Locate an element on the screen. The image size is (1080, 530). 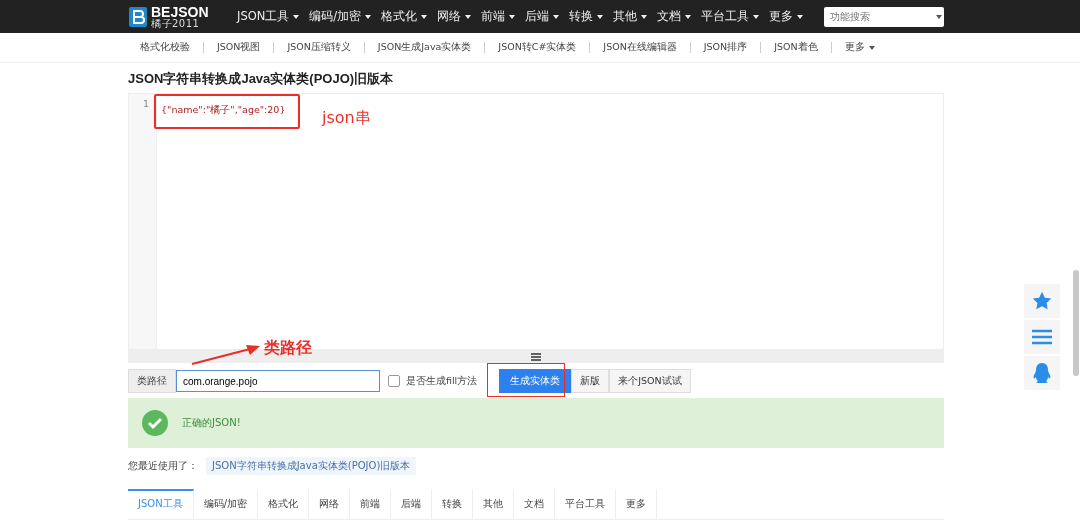
category-tab: 更多 is located at coordinates (637, 504).